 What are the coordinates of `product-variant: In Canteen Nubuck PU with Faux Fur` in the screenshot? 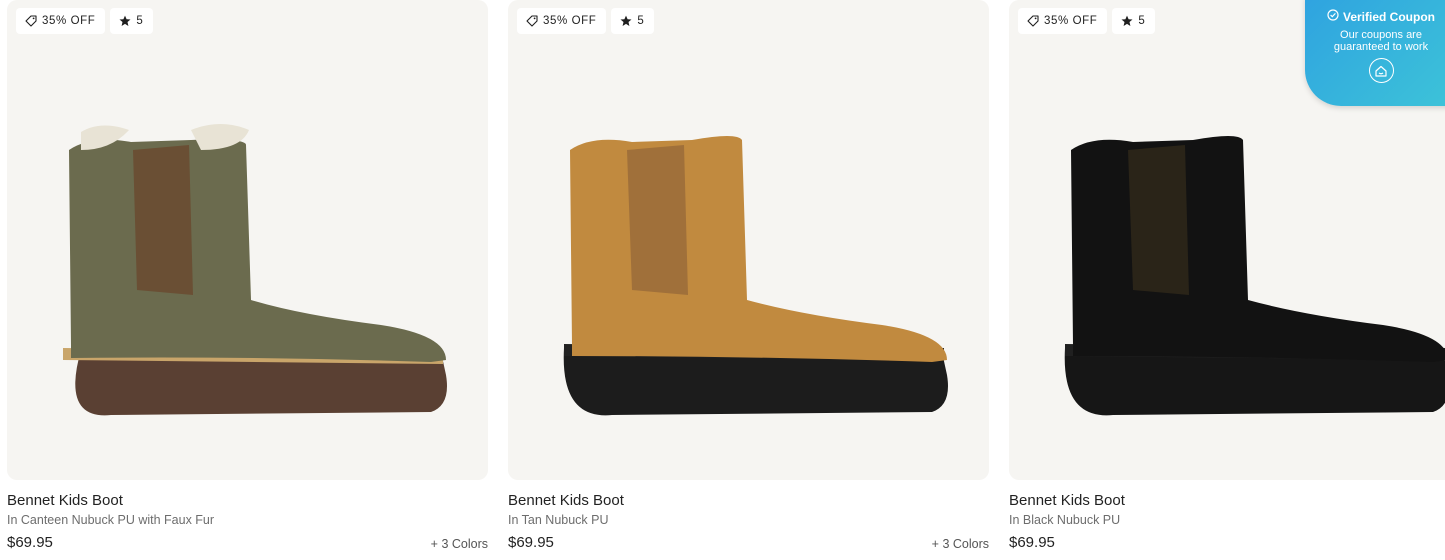 It's located at (111, 520).